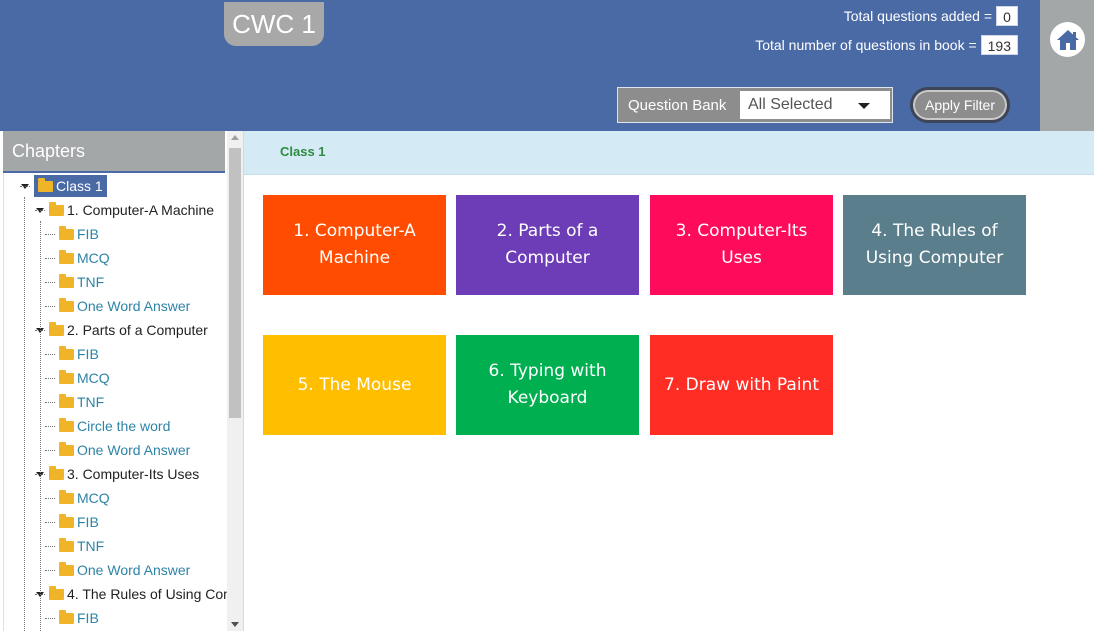  I want to click on question-bank-label: Question Bank, so click(677, 105).